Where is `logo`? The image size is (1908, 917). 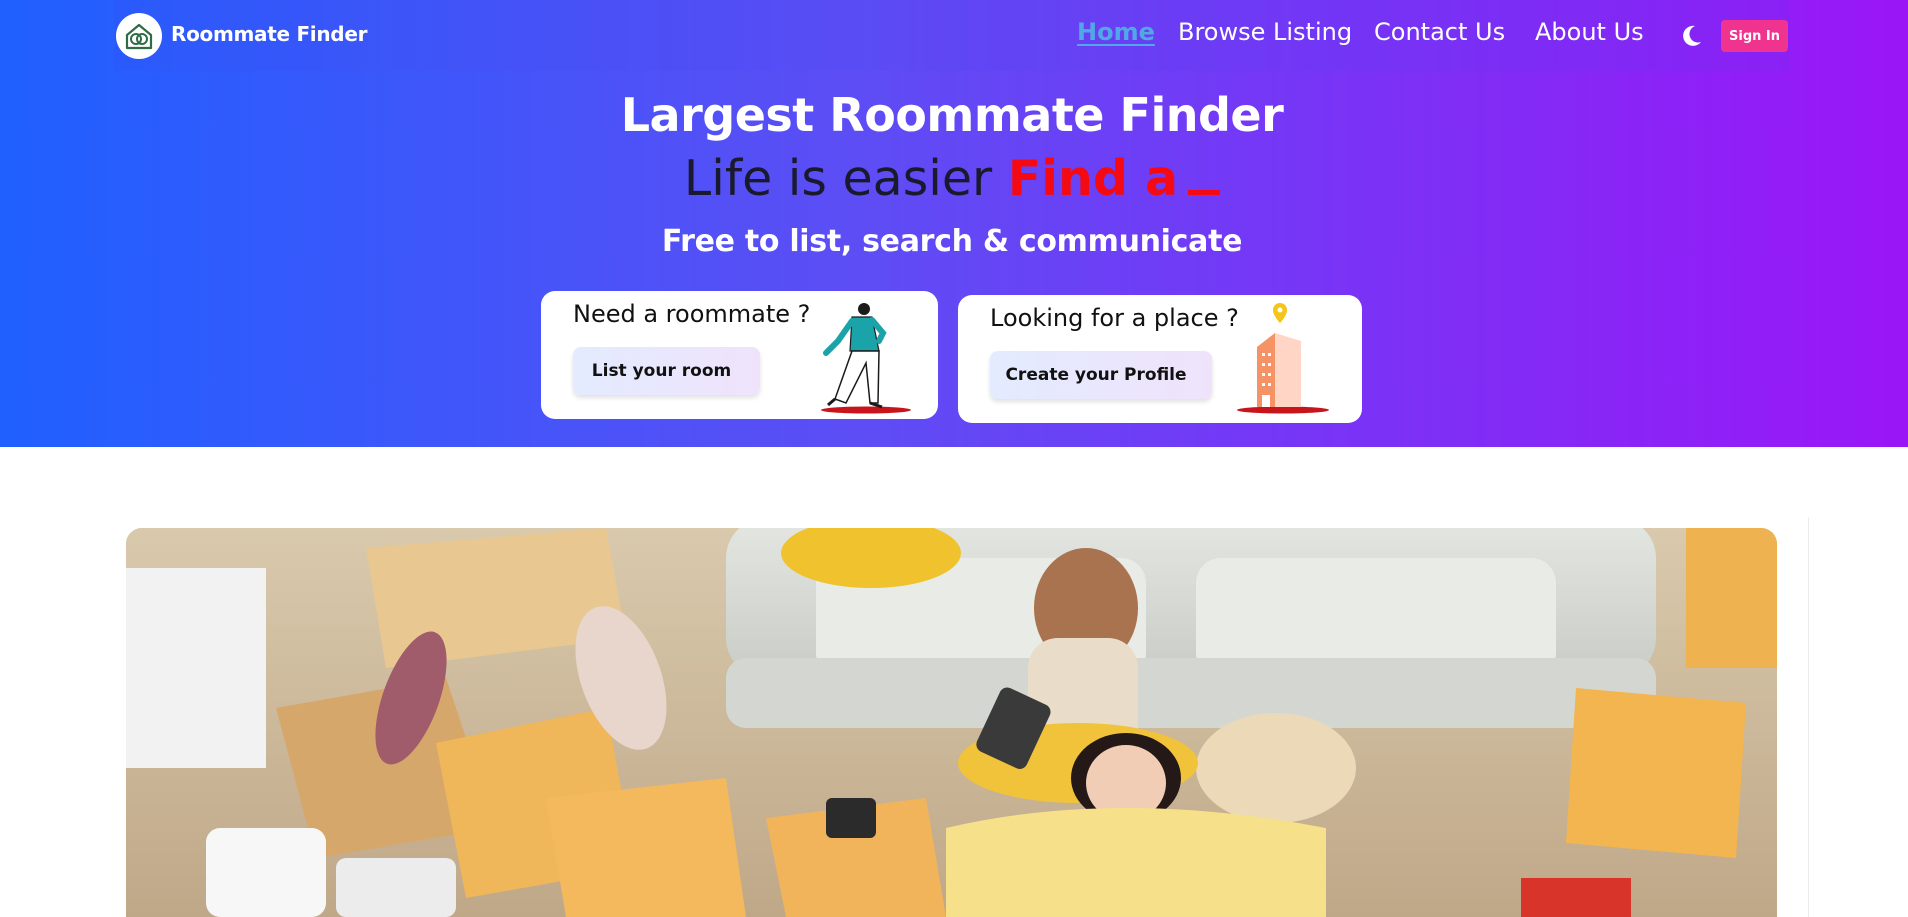 logo is located at coordinates (139, 36).